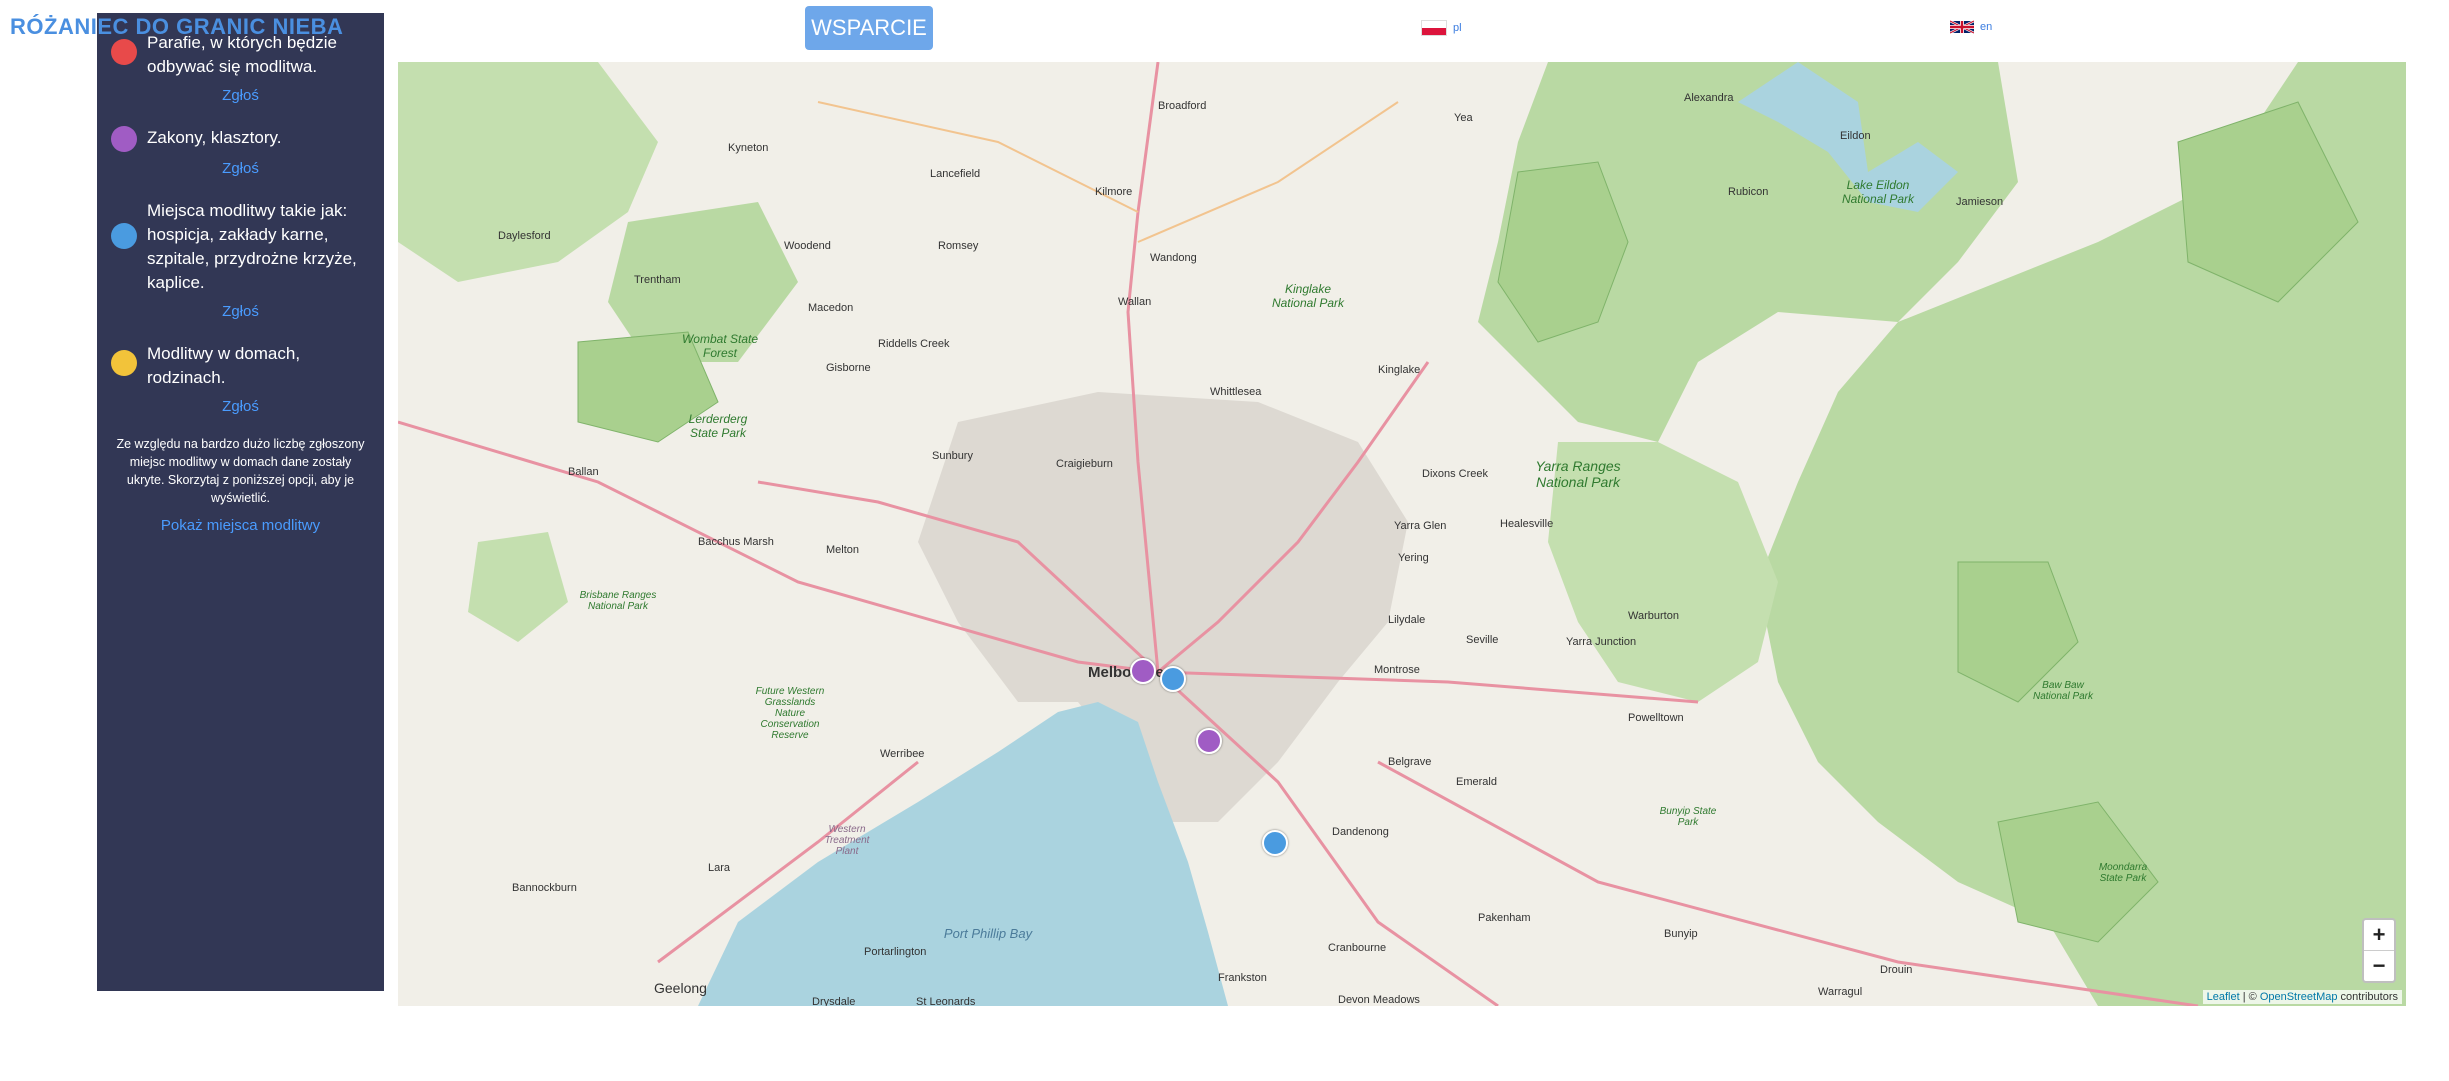  What do you see at coordinates (124, 236) in the screenshot?
I see `cross-icon` at bounding box center [124, 236].